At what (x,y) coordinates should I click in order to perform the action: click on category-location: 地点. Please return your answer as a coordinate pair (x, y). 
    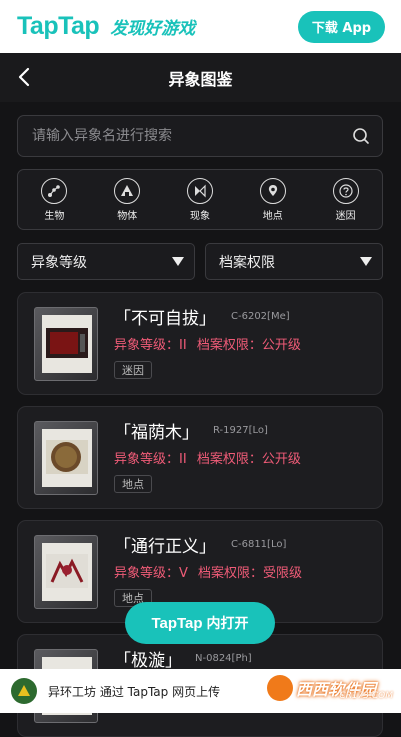
    Looking at the image, I should click on (272, 199).